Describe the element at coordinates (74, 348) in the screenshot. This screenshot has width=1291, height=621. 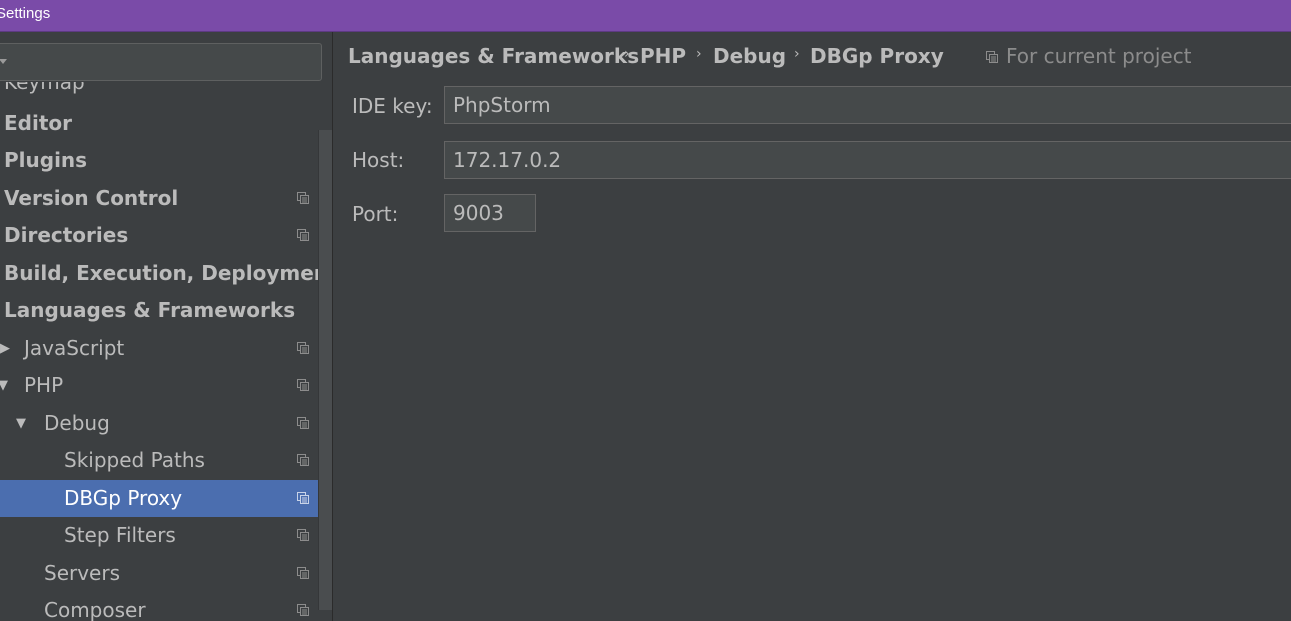
I see `sidebar-item-label: JavaScript` at that location.